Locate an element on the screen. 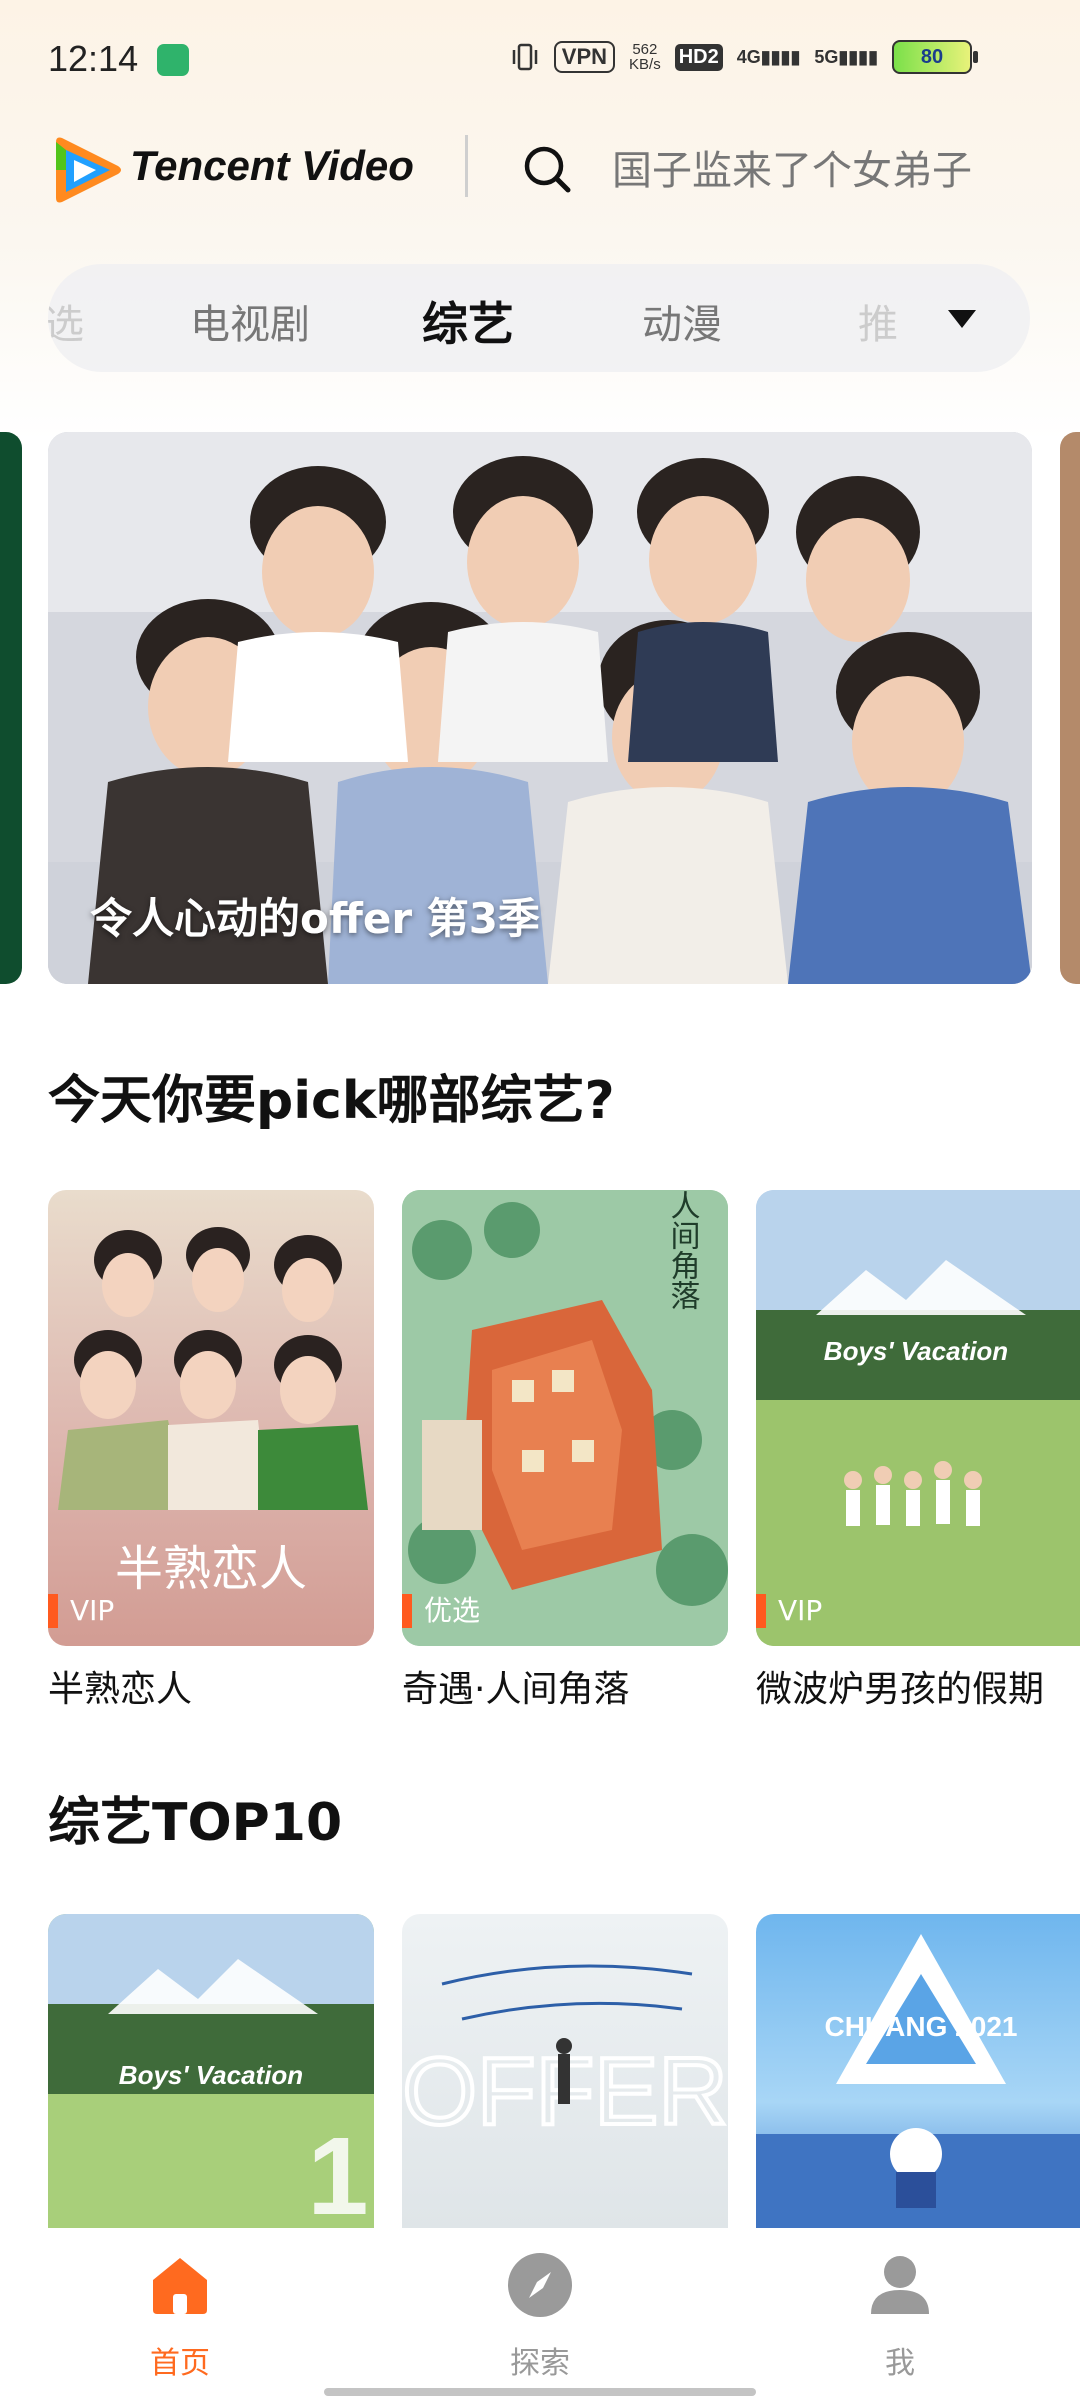  signal-4g-icon: 4G▮▮▮▮ is located at coordinates (768, 56).